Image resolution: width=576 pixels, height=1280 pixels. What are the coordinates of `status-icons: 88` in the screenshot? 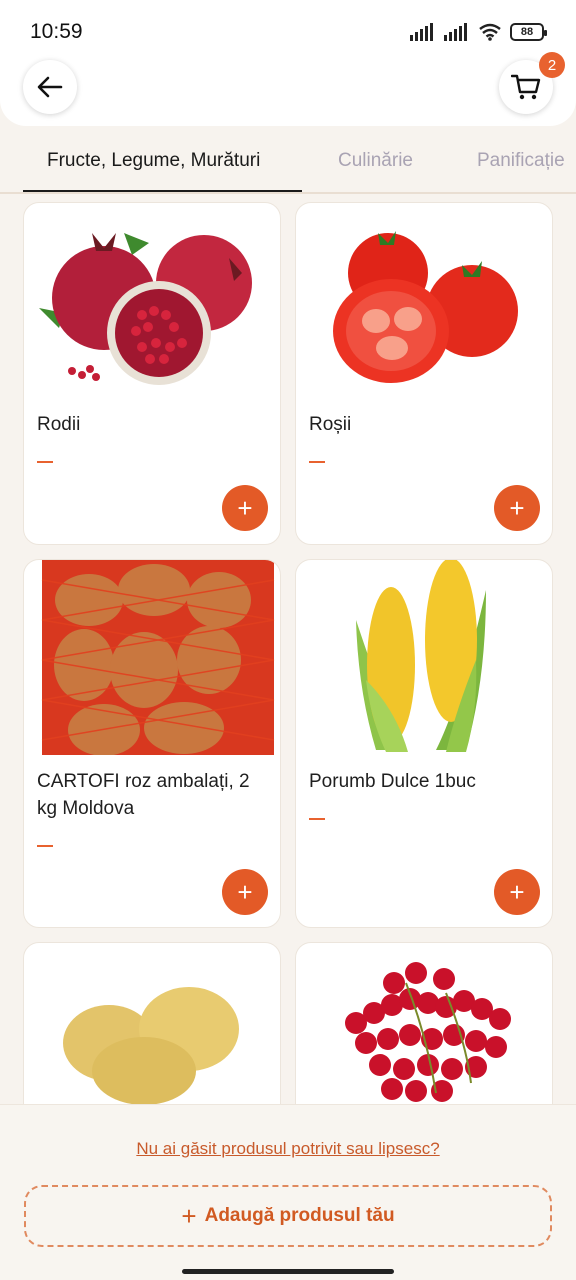 It's located at (478, 32).